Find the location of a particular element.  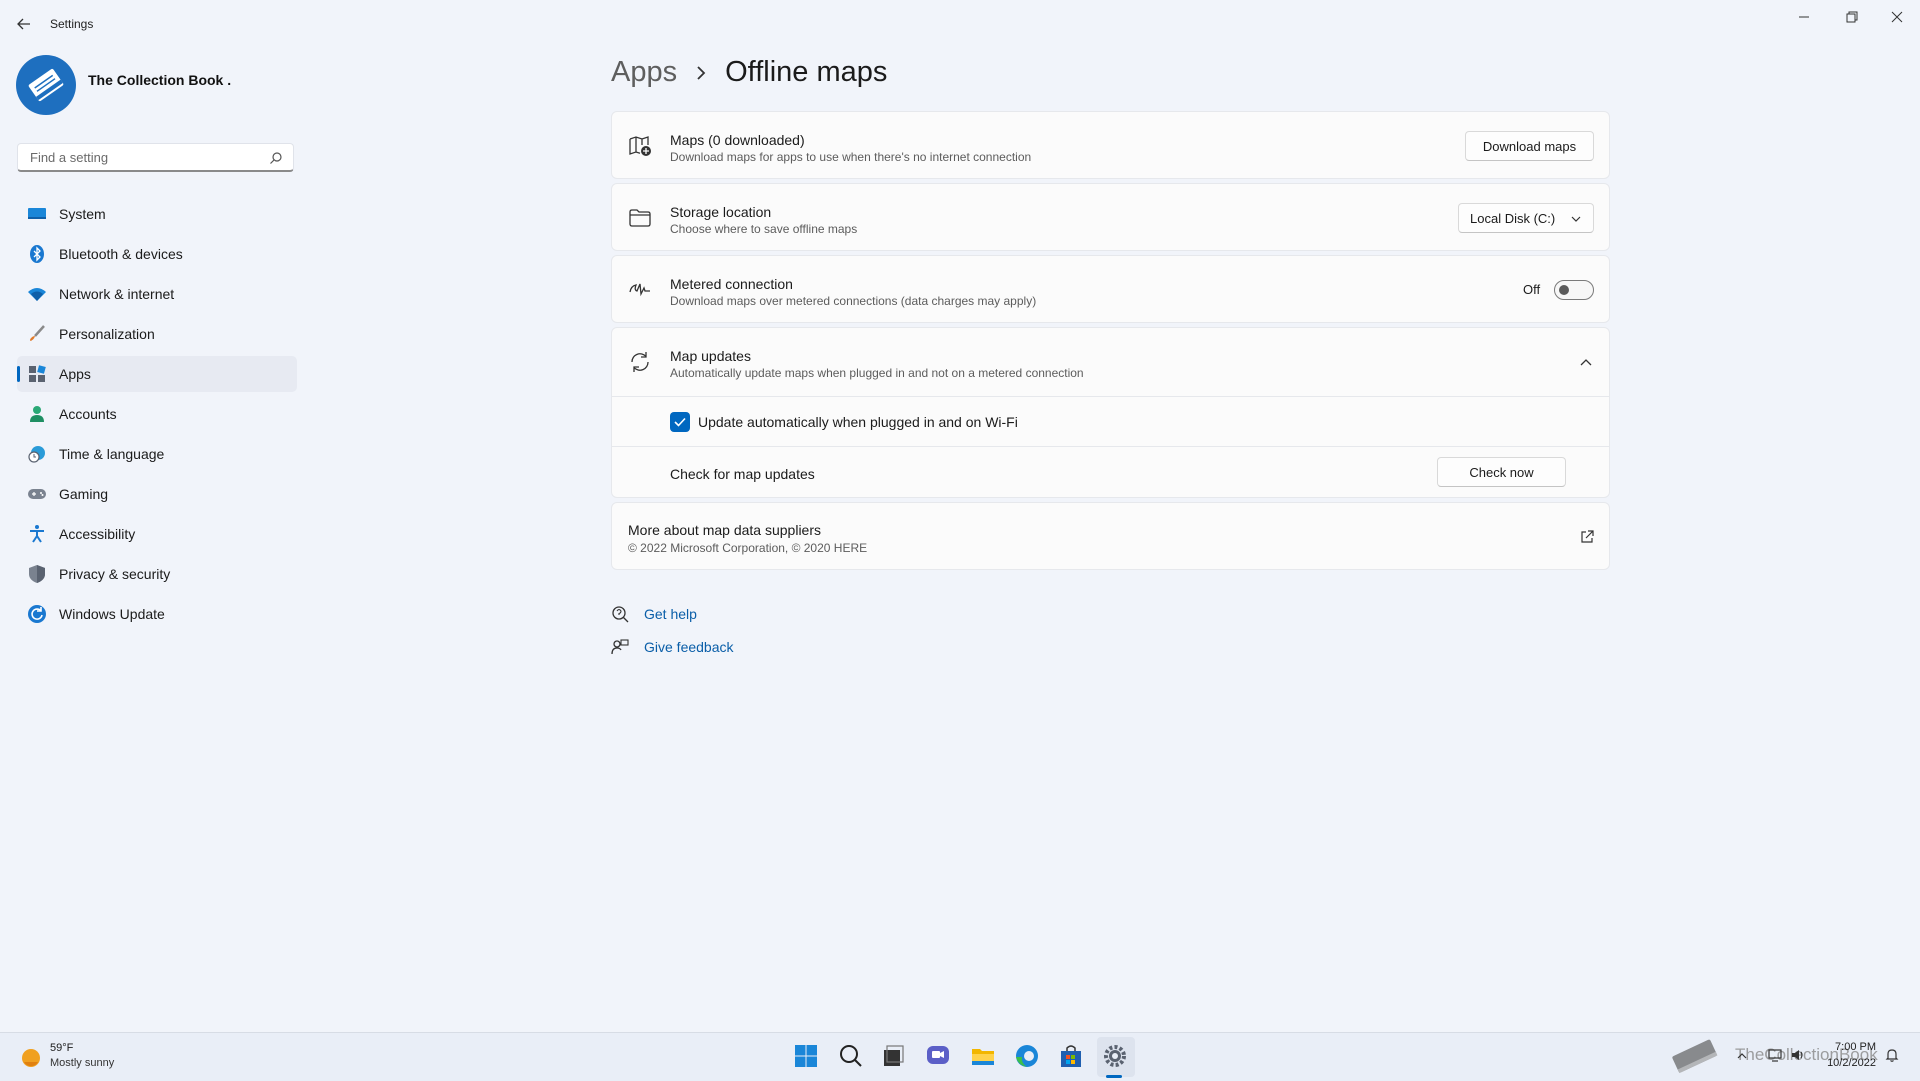

task-view-icon is located at coordinates (893, 1056).